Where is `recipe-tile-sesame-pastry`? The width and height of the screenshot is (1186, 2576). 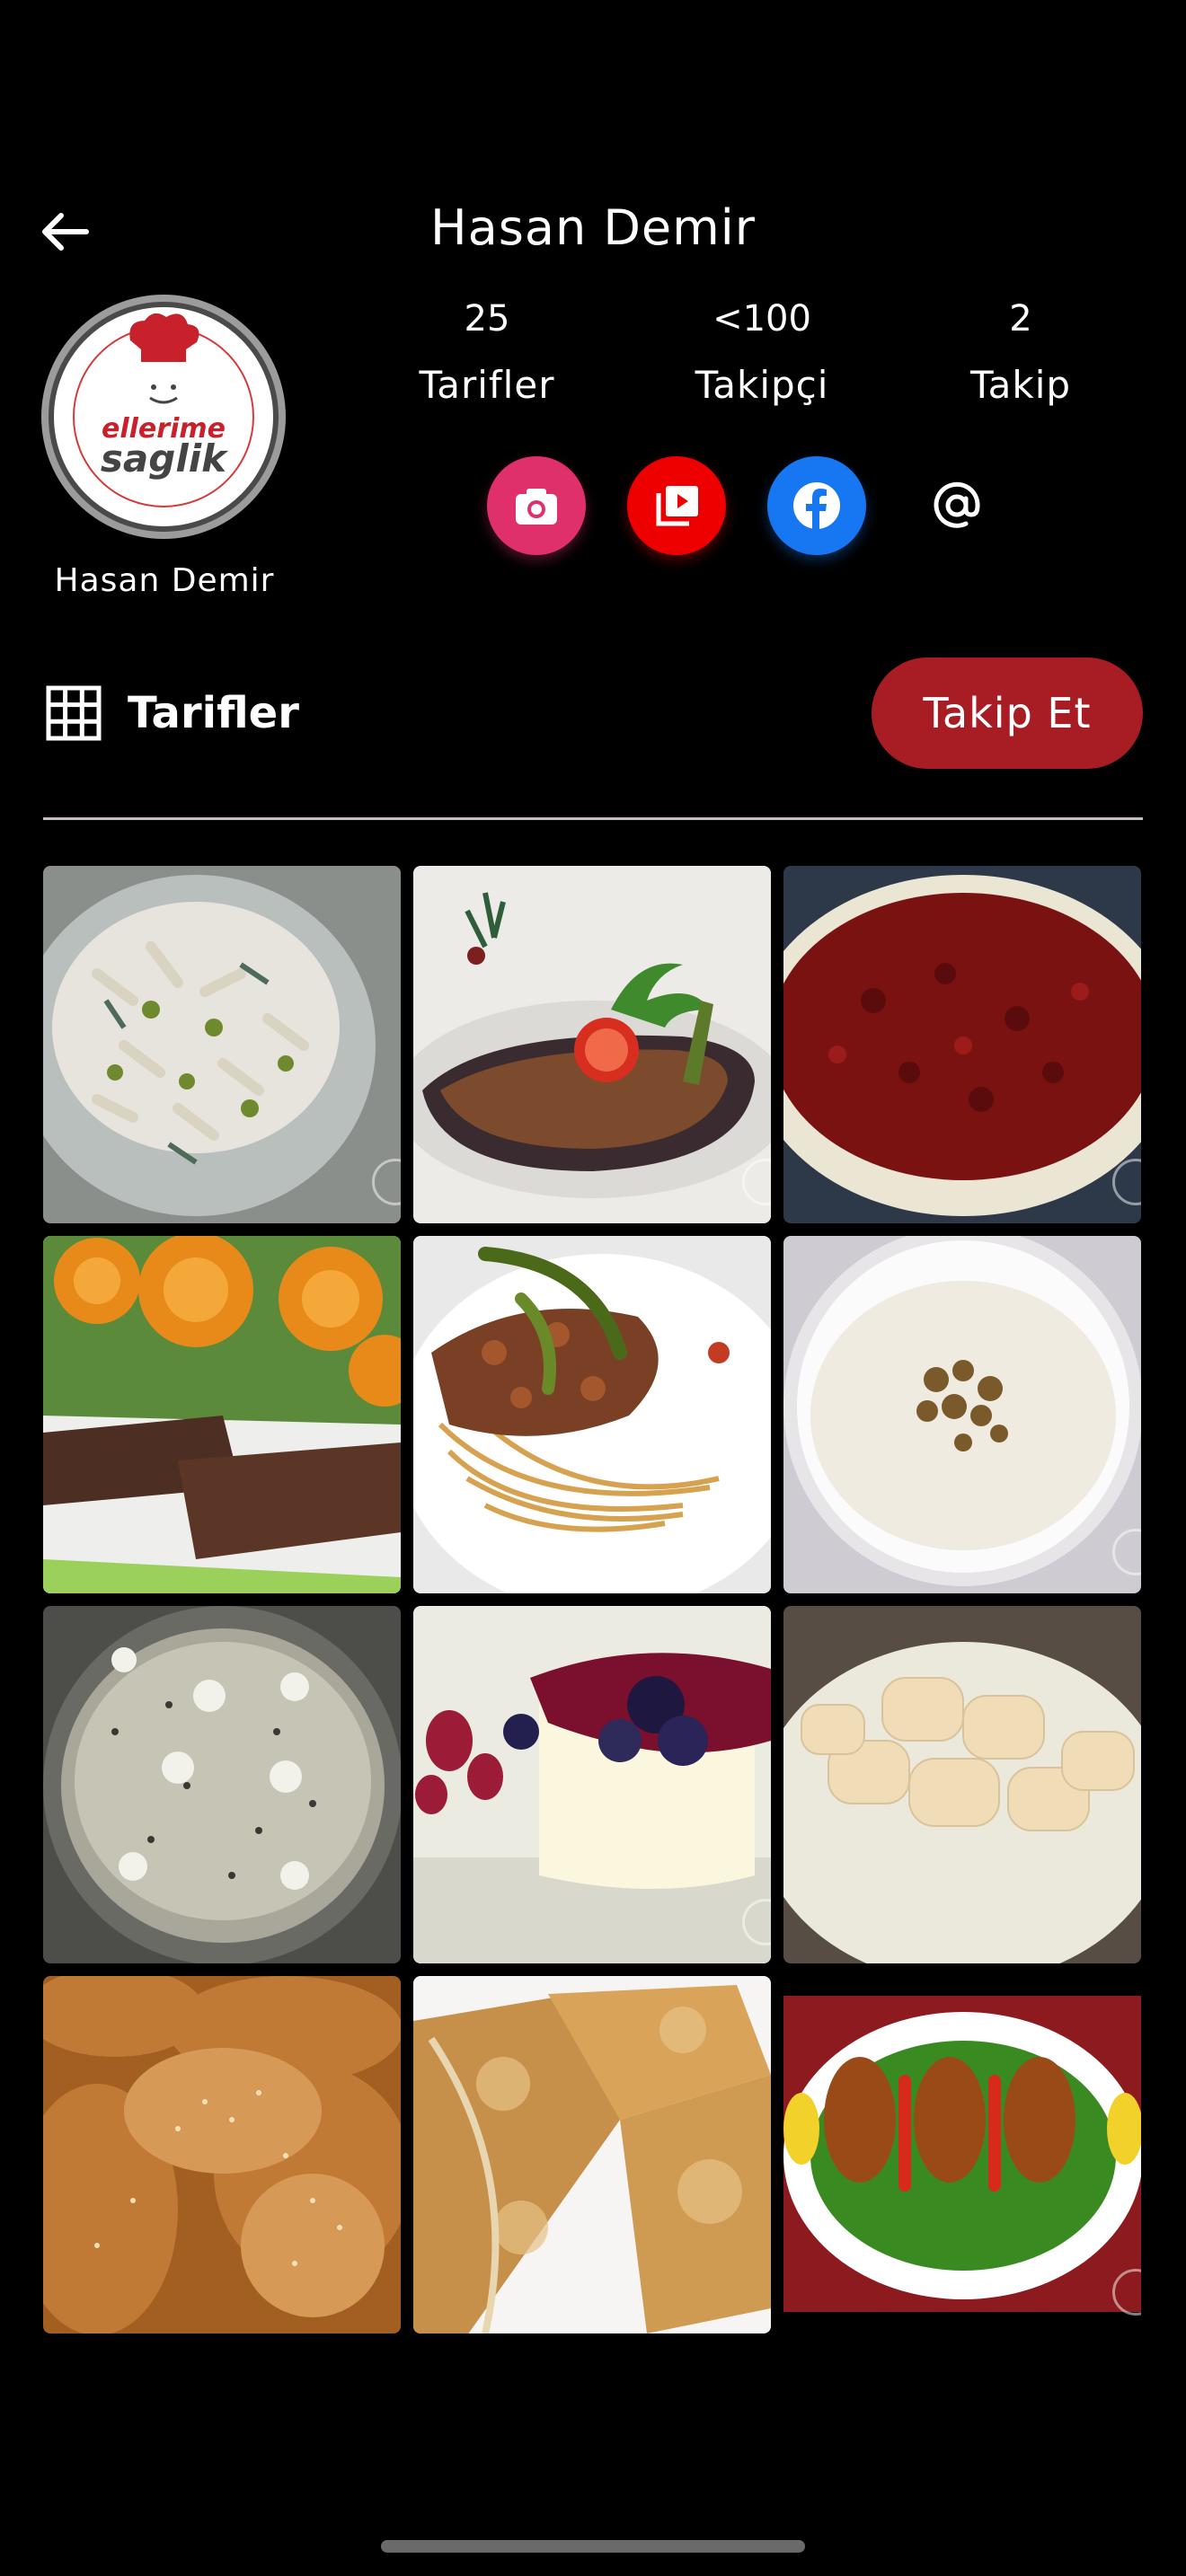 recipe-tile-sesame-pastry is located at coordinates (222, 2154).